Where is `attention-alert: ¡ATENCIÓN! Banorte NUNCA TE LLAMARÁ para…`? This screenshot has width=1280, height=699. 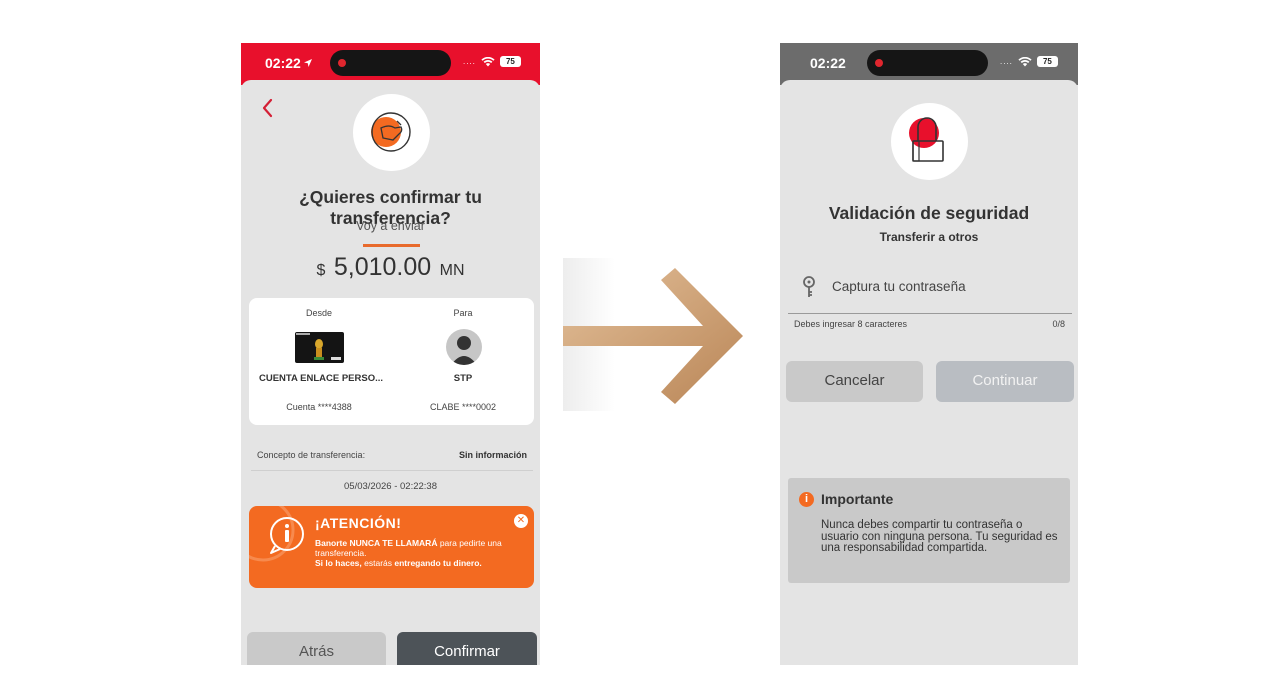
attention-alert: ¡ATENCIÓN! Banorte NUNCA TE LLAMARÁ para… is located at coordinates (391, 547).